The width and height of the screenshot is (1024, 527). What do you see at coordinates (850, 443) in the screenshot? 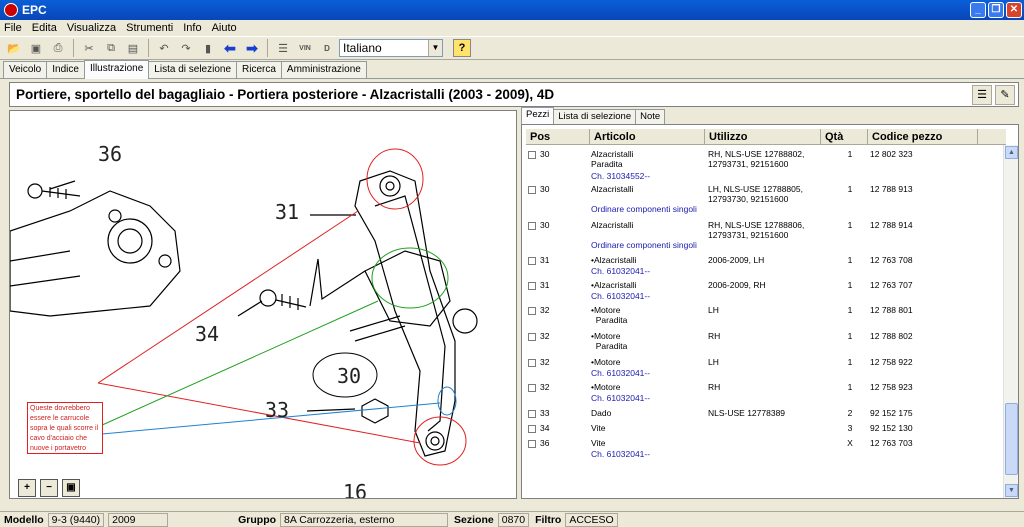
I see `cell-qta: X` at bounding box center [850, 443].